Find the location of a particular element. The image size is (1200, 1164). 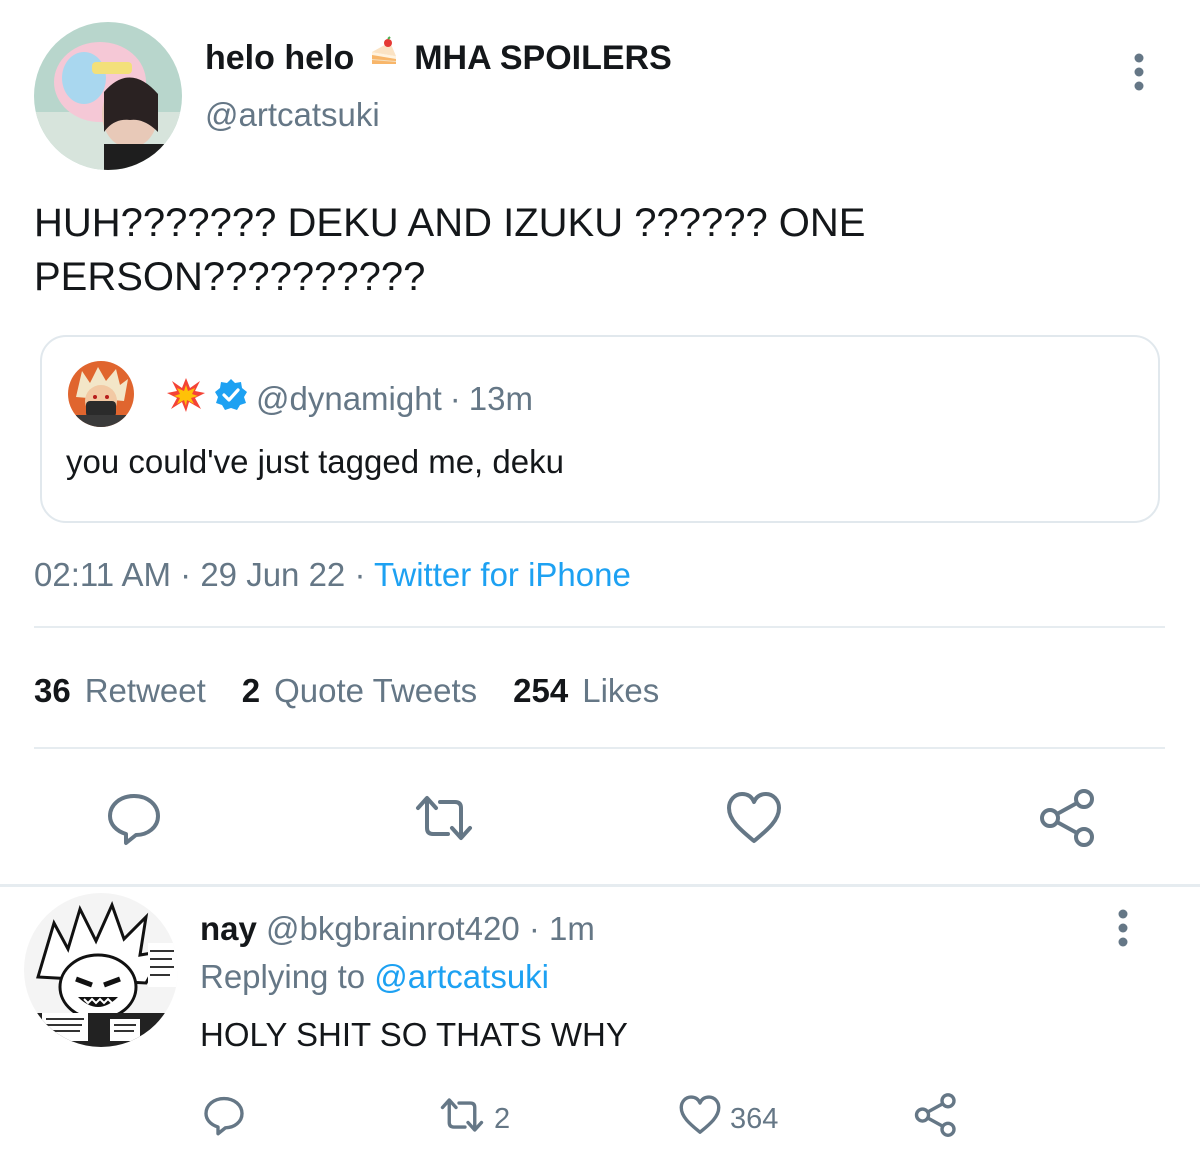

reply-header: nay @bkgbrainrot420 · 1m is located at coordinates (397, 929).